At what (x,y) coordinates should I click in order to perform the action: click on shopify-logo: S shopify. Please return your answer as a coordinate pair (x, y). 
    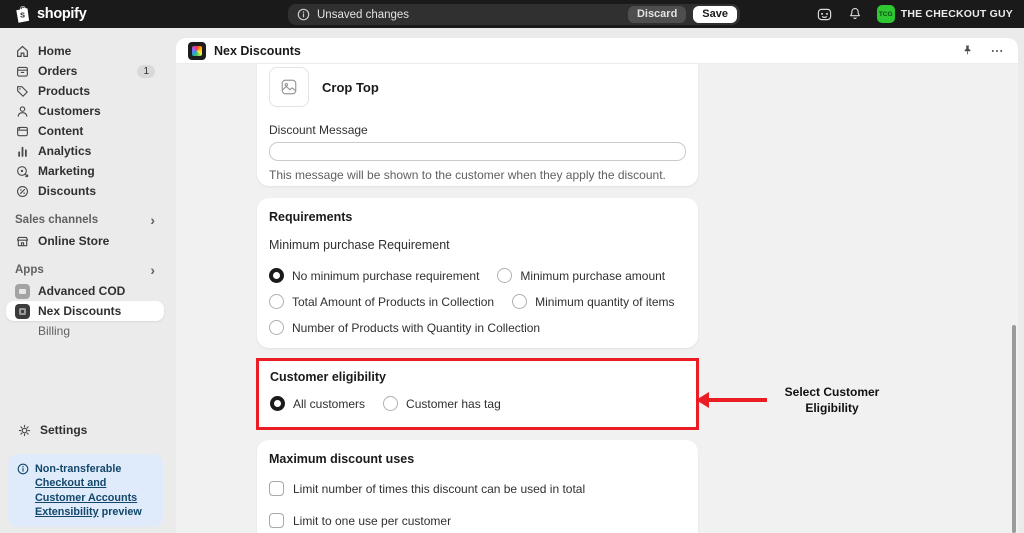
    Looking at the image, I should click on (50, 14).